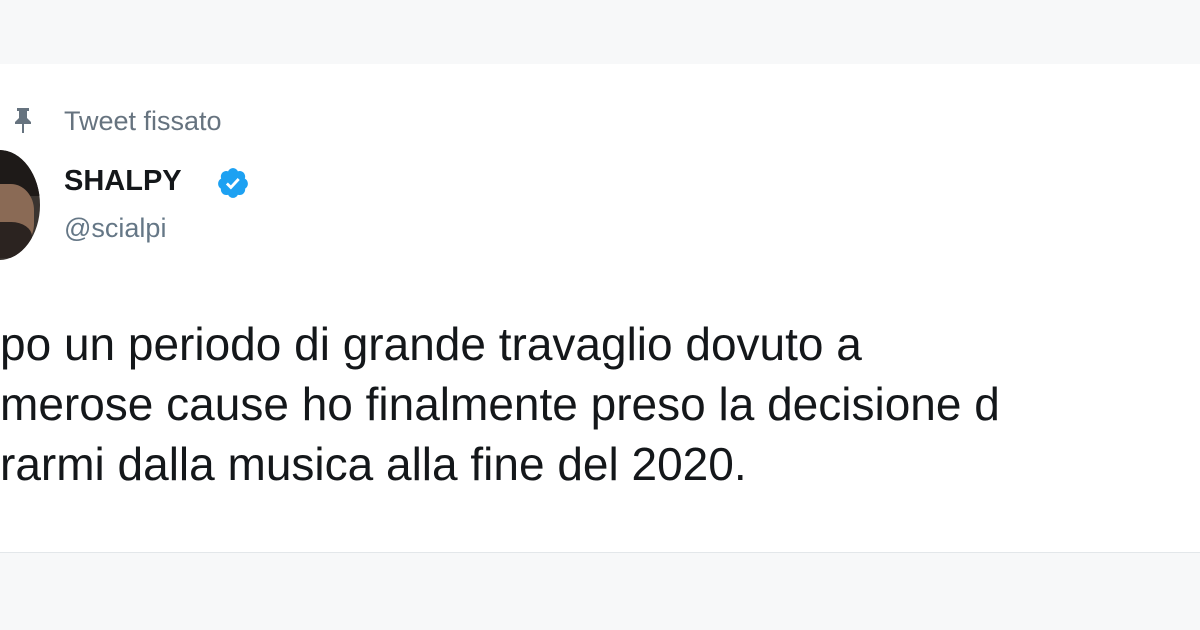 The image size is (1200, 630). What do you see at coordinates (143, 121) in the screenshot?
I see `pinned-label: Tweet fissato` at bounding box center [143, 121].